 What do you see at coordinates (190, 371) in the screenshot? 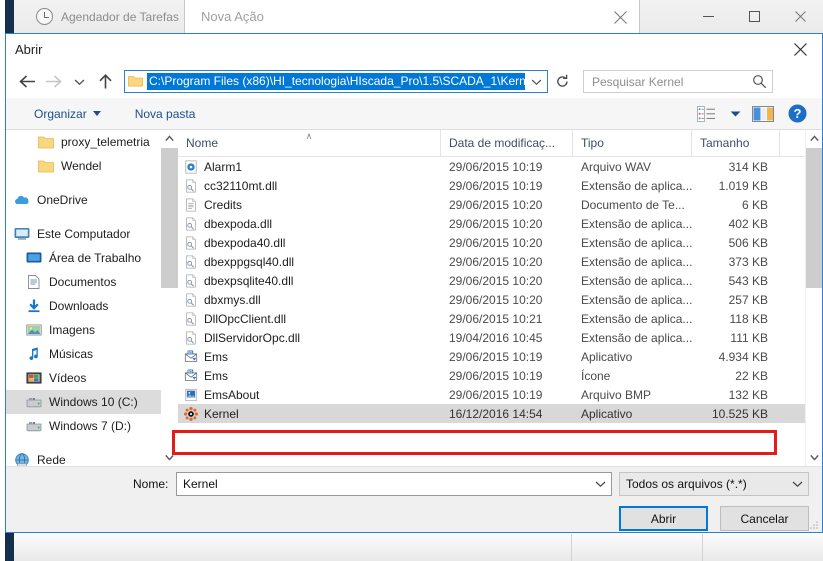
I see `svg-text: ES` at bounding box center [190, 371].